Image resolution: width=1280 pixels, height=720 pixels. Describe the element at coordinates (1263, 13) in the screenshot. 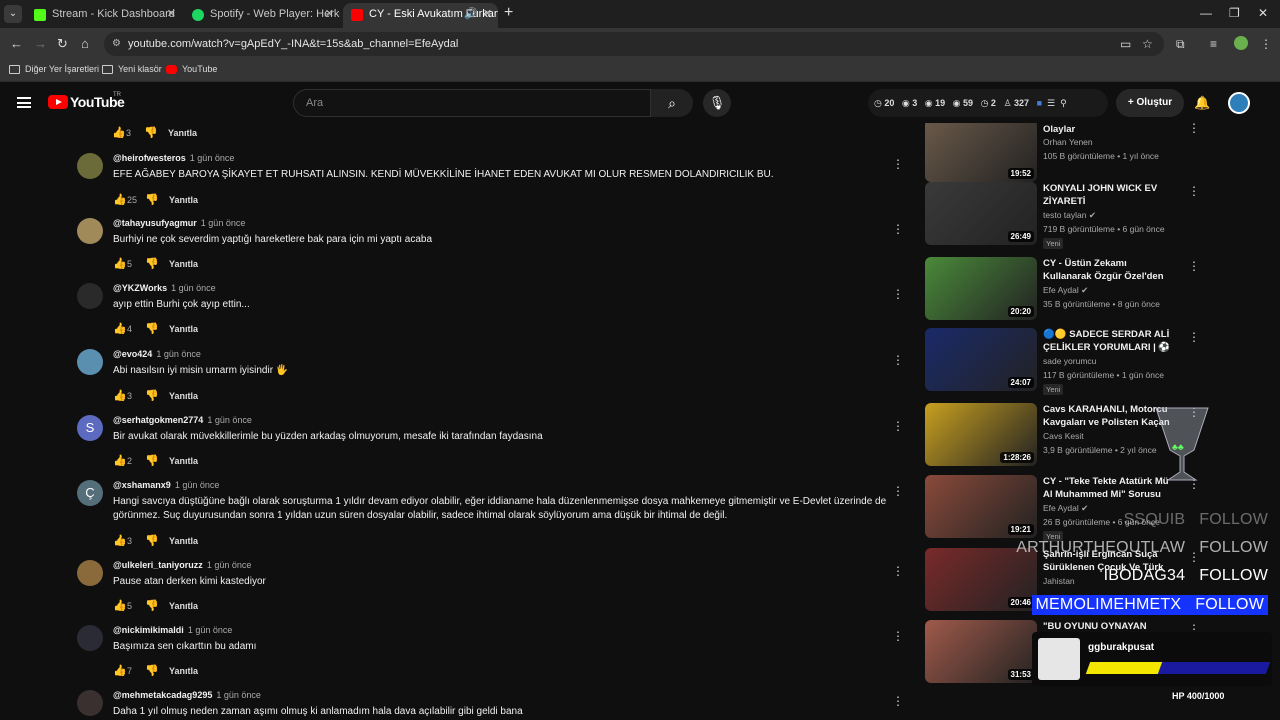

I see `close-window-icon: ✕` at that location.